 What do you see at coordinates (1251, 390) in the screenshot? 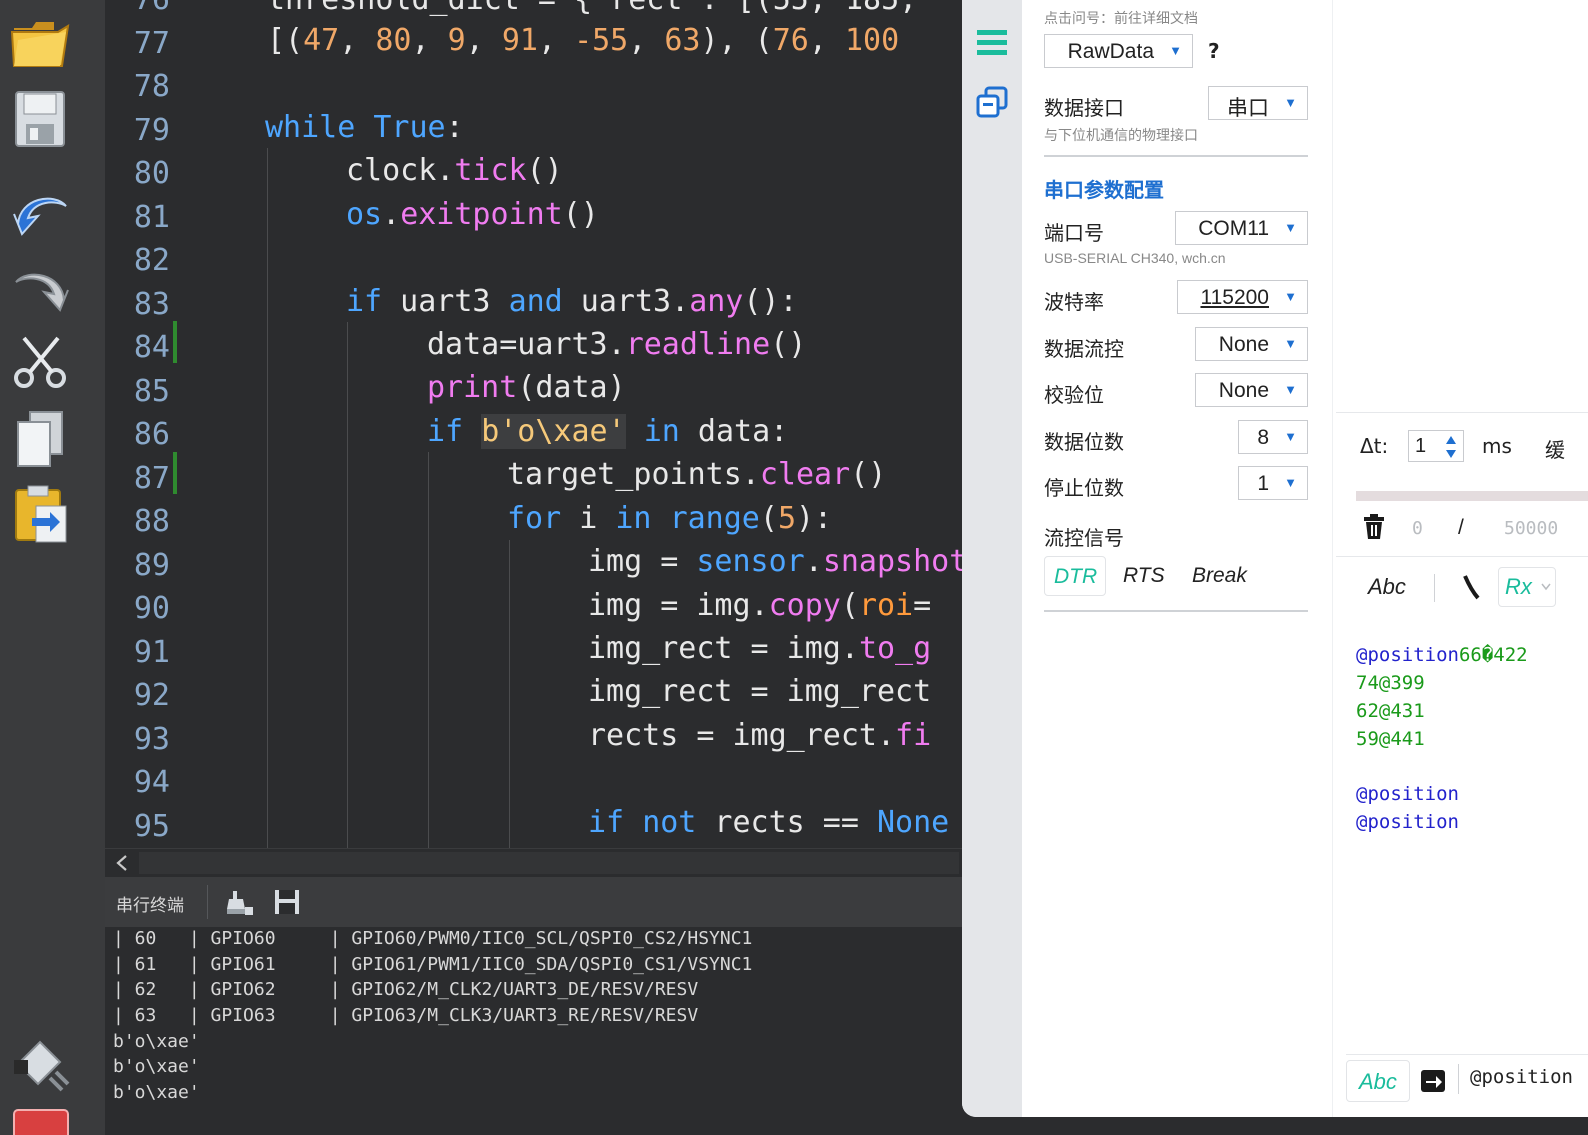
I see `parity-select: None ▼` at bounding box center [1251, 390].